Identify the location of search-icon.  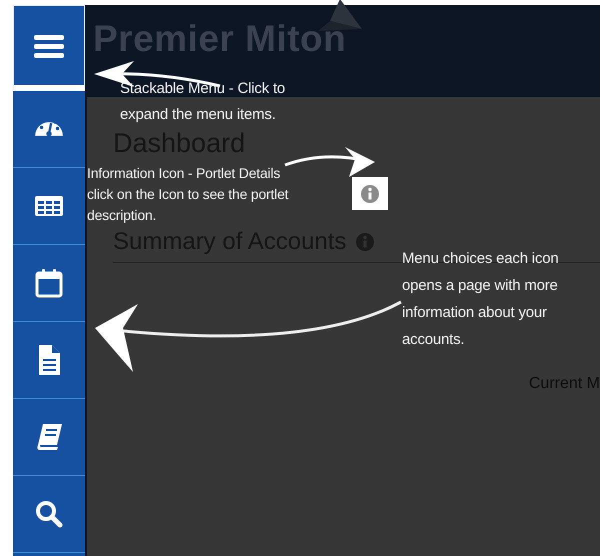
(49, 514).